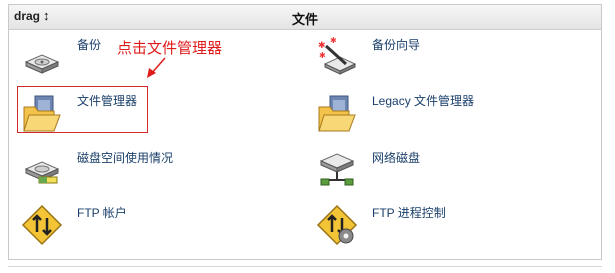  I want to click on backup-label: 备份, so click(89, 45).